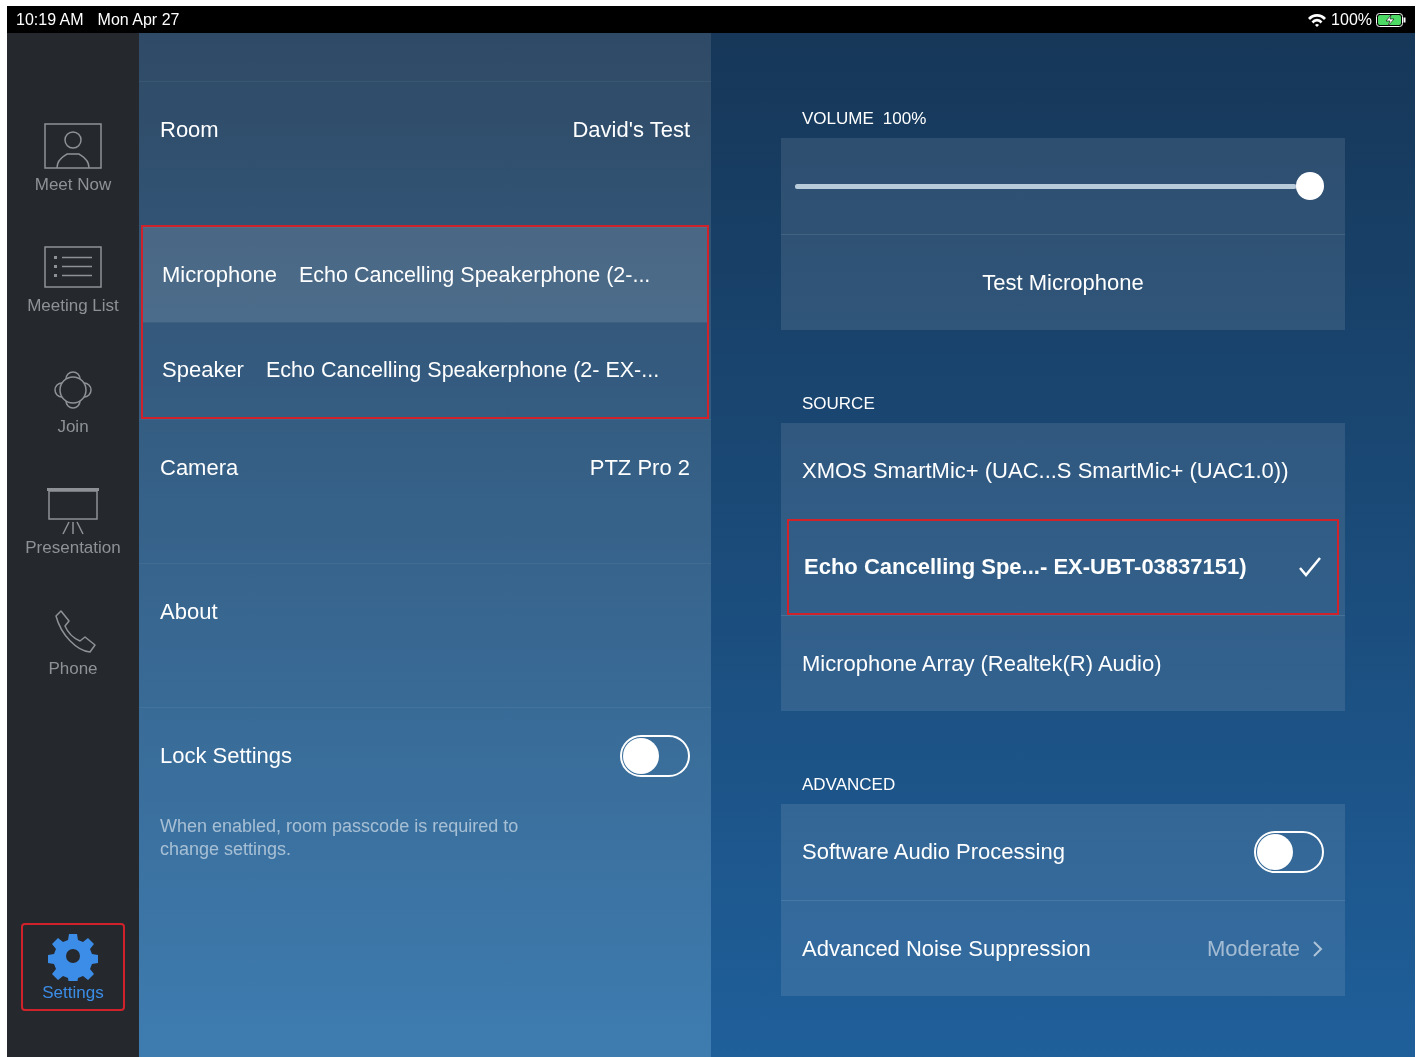  What do you see at coordinates (73, 522) in the screenshot?
I see `nav-item: Presentation` at bounding box center [73, 522].